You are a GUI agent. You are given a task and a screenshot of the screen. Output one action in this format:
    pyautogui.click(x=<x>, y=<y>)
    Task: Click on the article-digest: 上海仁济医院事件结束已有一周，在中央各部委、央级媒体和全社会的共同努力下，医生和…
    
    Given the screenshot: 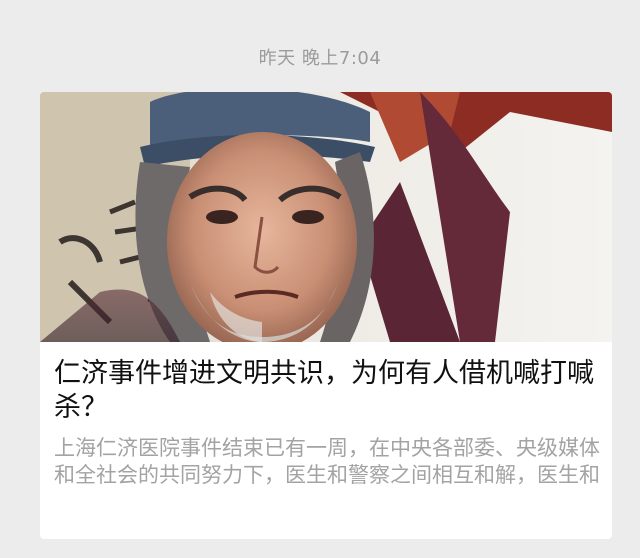 What is the action you would take?
    pyautogui.click(x=327, y=461)
    